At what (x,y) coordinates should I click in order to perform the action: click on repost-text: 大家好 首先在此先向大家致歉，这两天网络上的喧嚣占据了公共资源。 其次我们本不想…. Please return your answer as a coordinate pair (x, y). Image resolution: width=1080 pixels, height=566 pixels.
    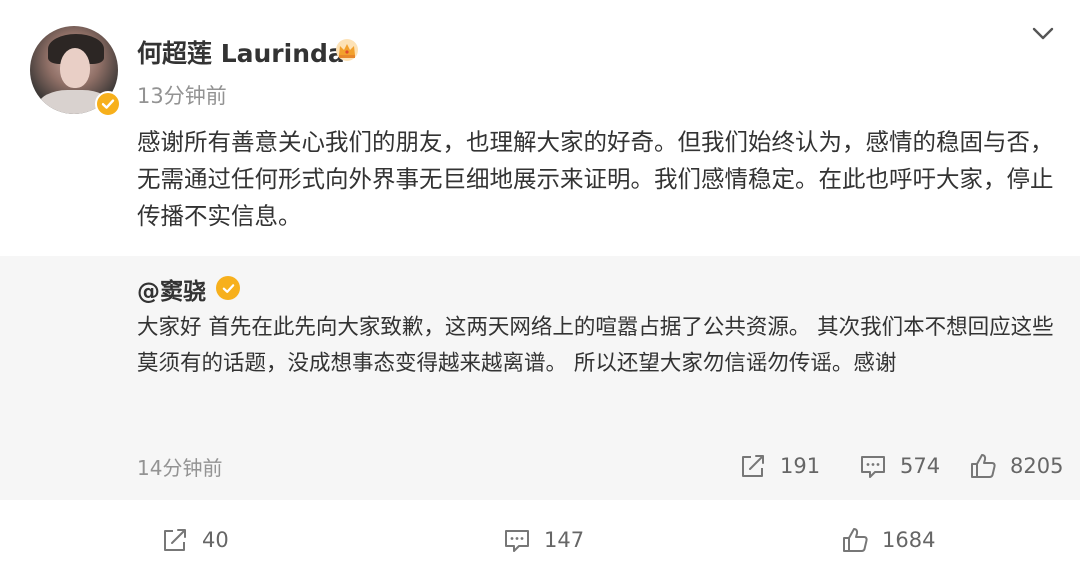
    Looking at the image, I should click on (595, 345).